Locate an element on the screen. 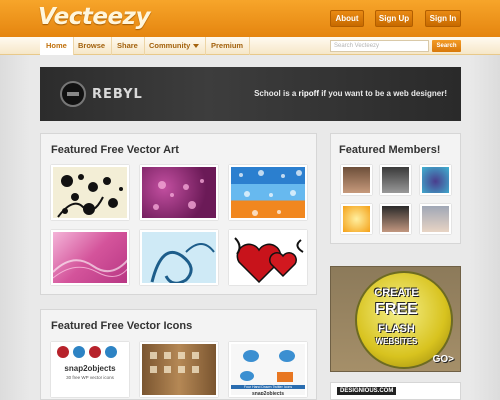  ad-line-1: CREATE is located at coordinates (396, 293).